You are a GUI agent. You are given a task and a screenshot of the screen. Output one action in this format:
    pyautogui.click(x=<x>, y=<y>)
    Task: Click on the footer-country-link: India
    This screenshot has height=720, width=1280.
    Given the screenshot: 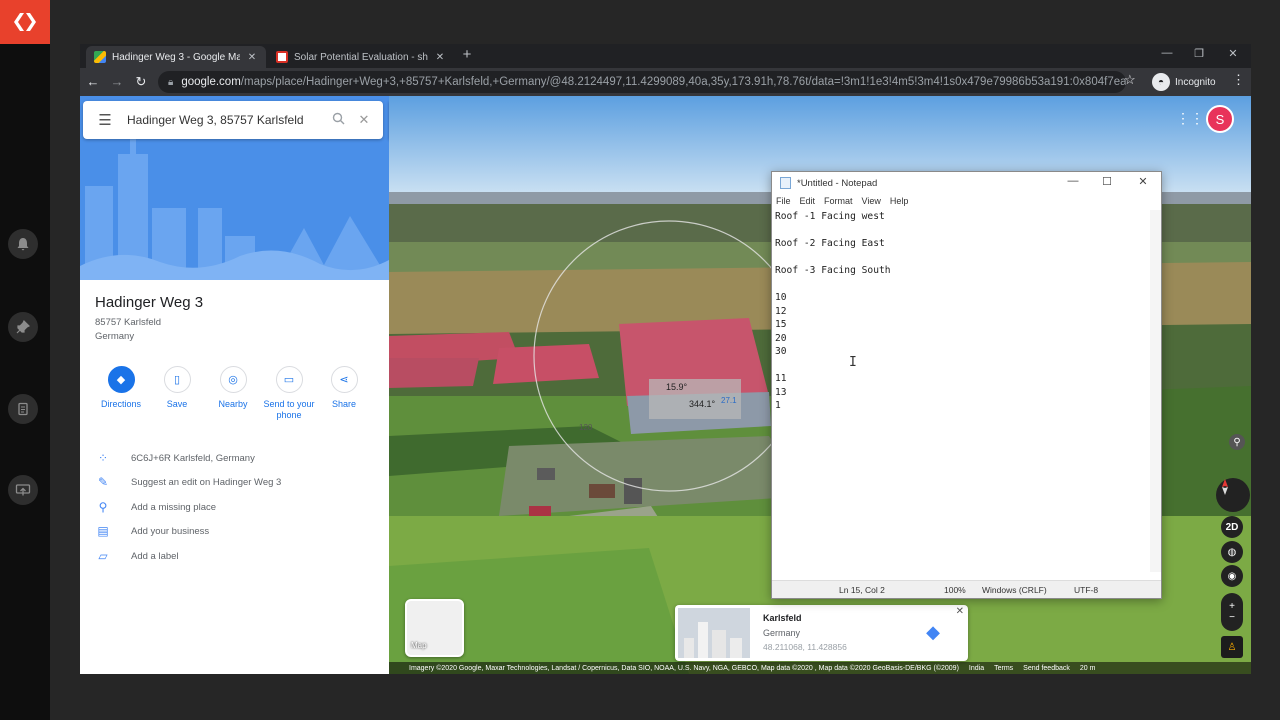 What is the action you would take?
    pyautogui.click(x=976, y=668)
    